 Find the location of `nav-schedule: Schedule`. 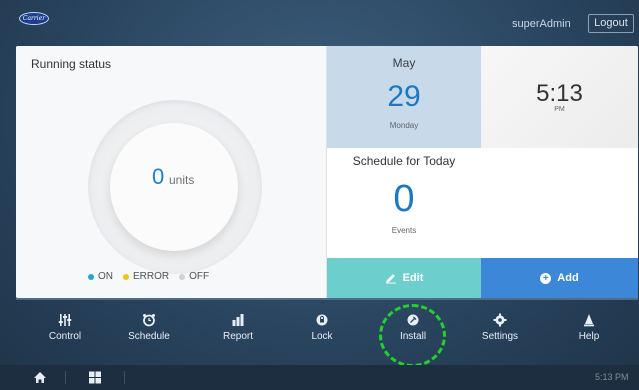

nav-schedule: Schedule is located at coordinates (149, 327).